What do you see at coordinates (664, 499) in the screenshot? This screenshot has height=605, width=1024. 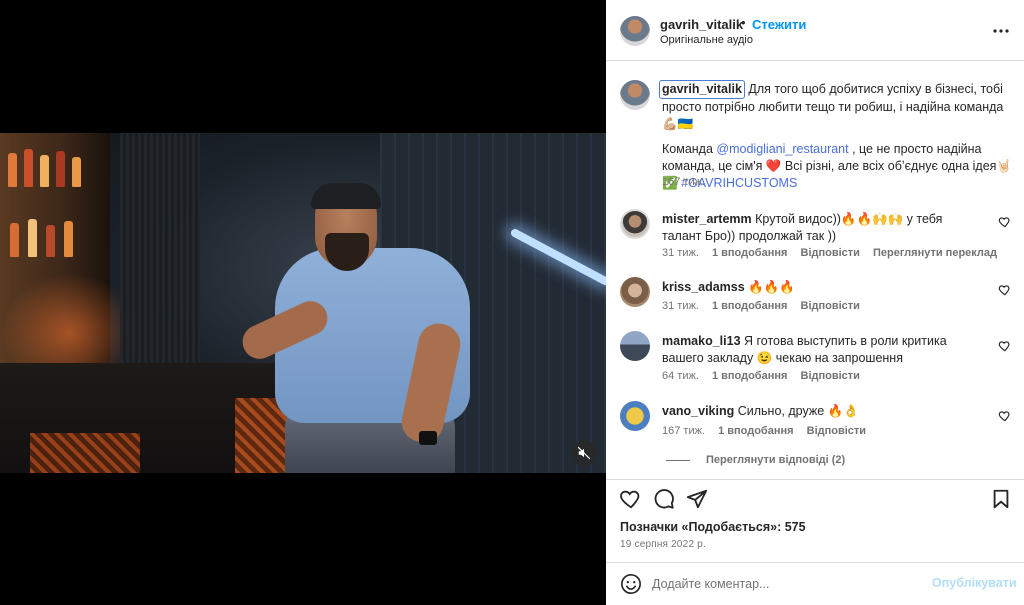 I see `comment-icon` at bounding box center [664, 499].